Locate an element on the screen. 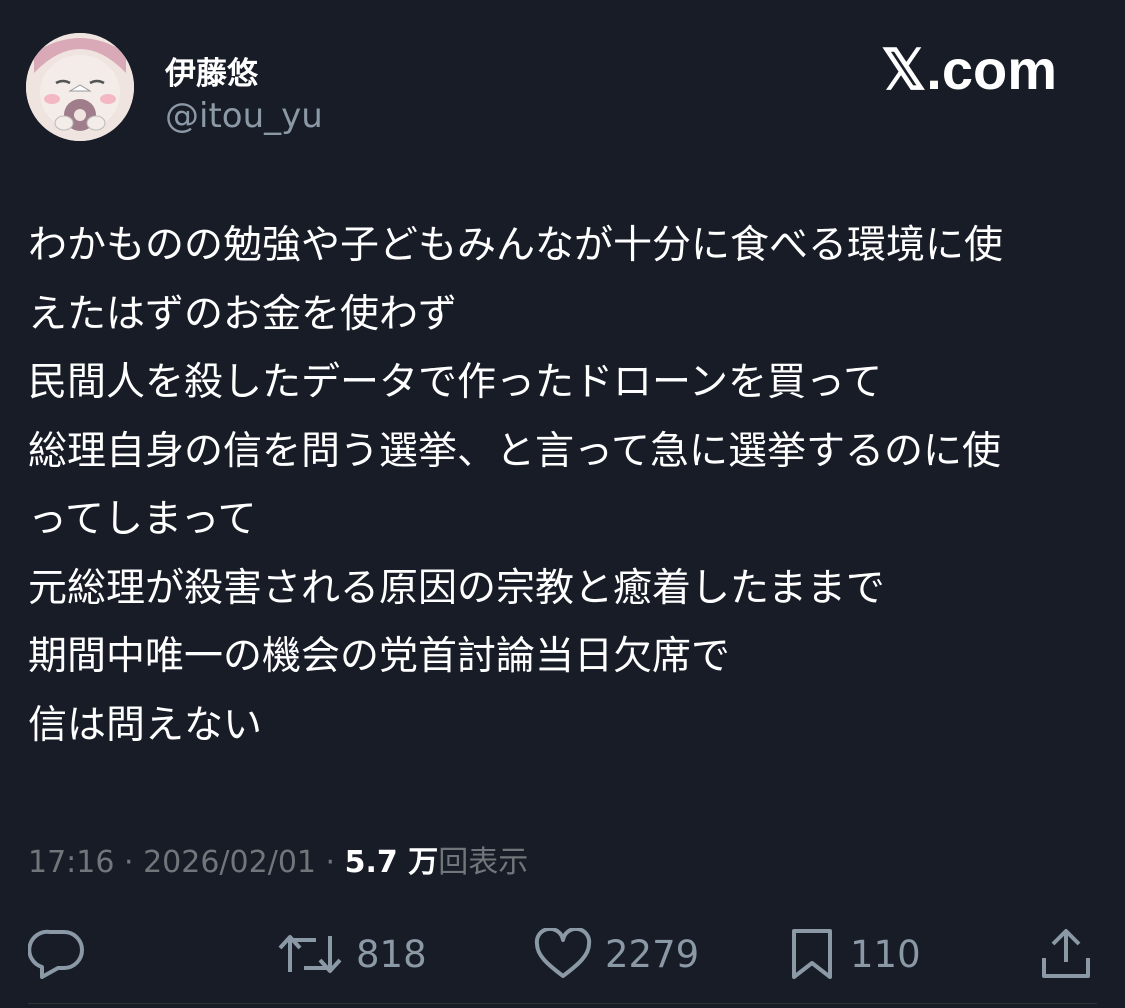 Image resolution: width=1125 pixels, height=1008 pixels. action-bar: 818 2279 110 is located at coordinates (562, 954).